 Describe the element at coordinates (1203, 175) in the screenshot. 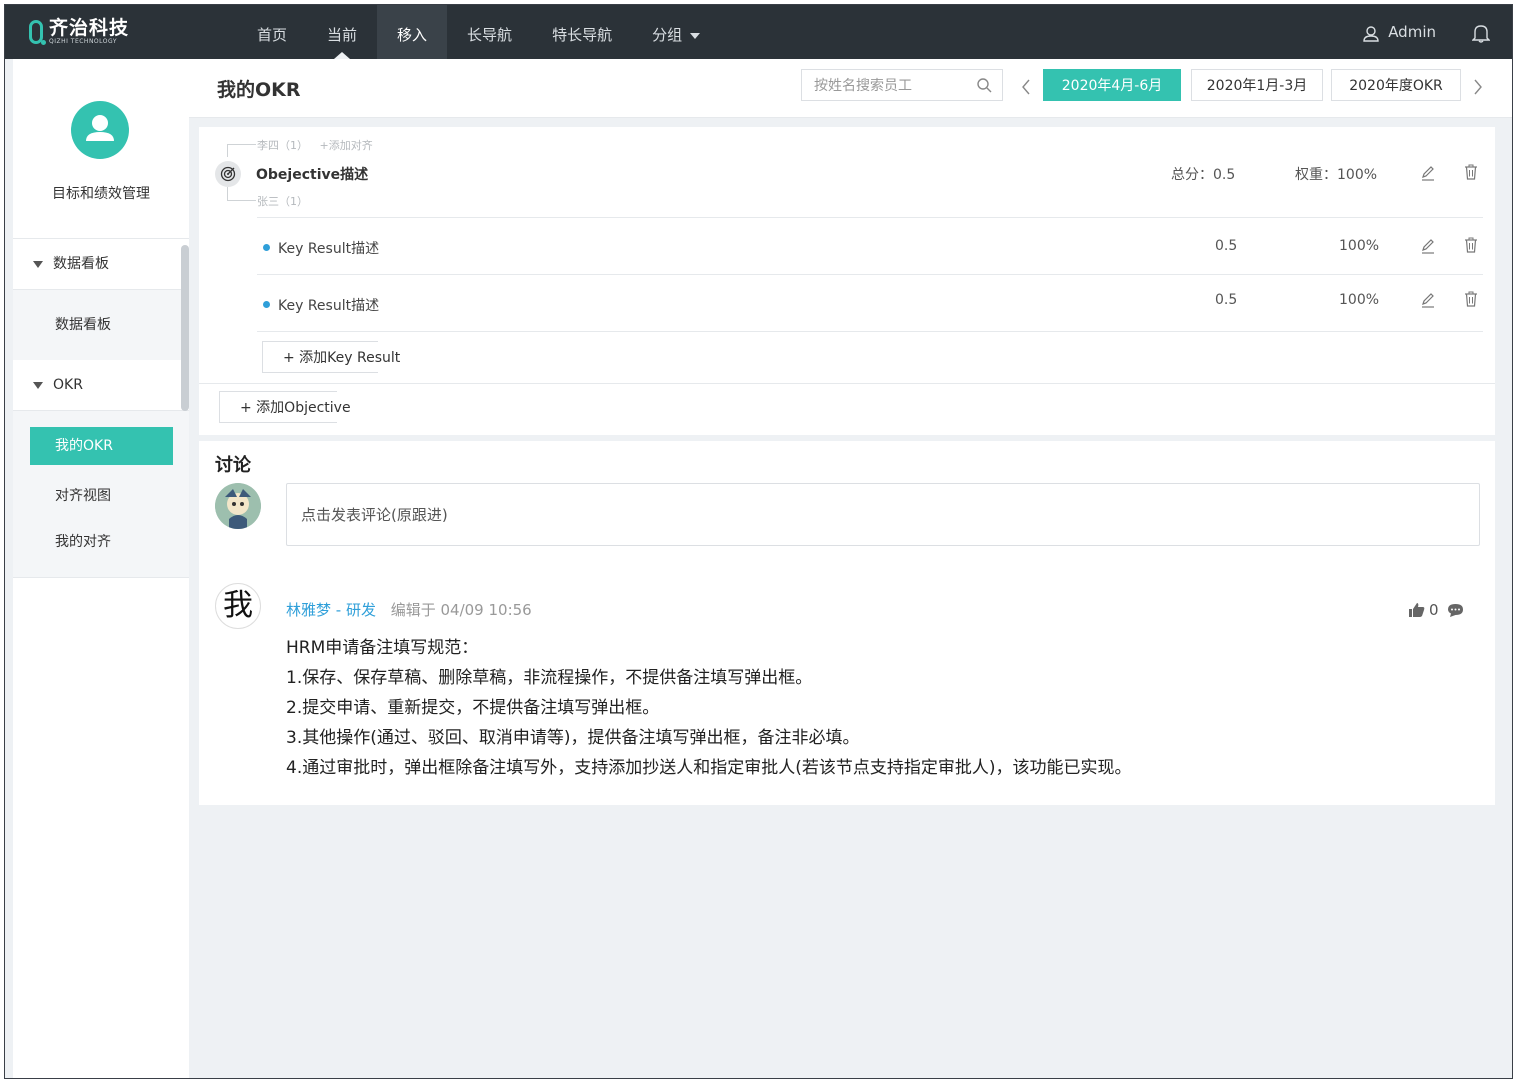

I see `objective-score: 总分：0.5` at that location.